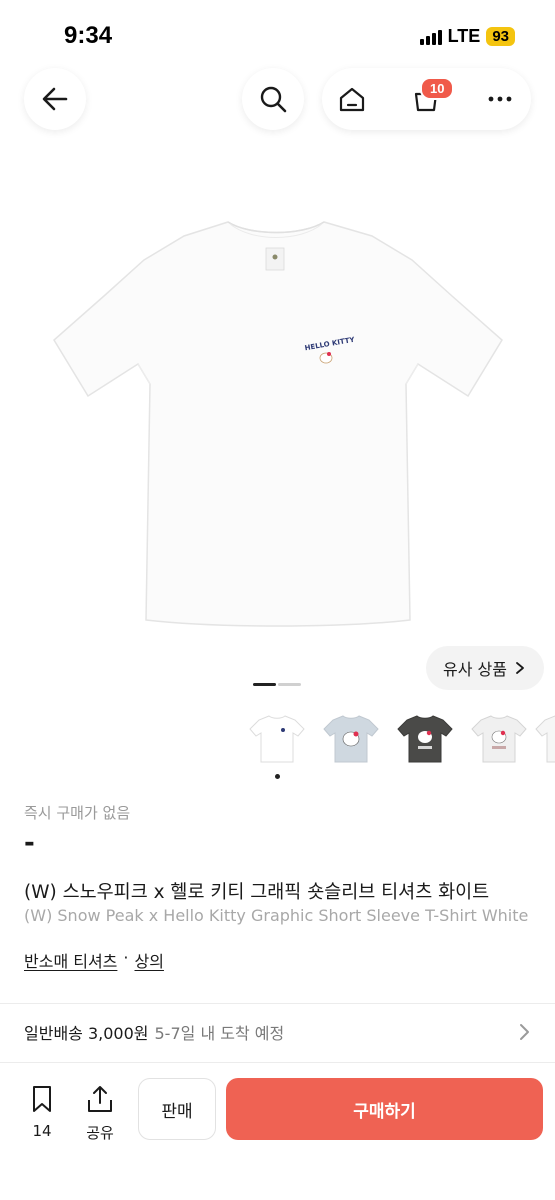  I want to click on signal-icon, so click(430, 37).